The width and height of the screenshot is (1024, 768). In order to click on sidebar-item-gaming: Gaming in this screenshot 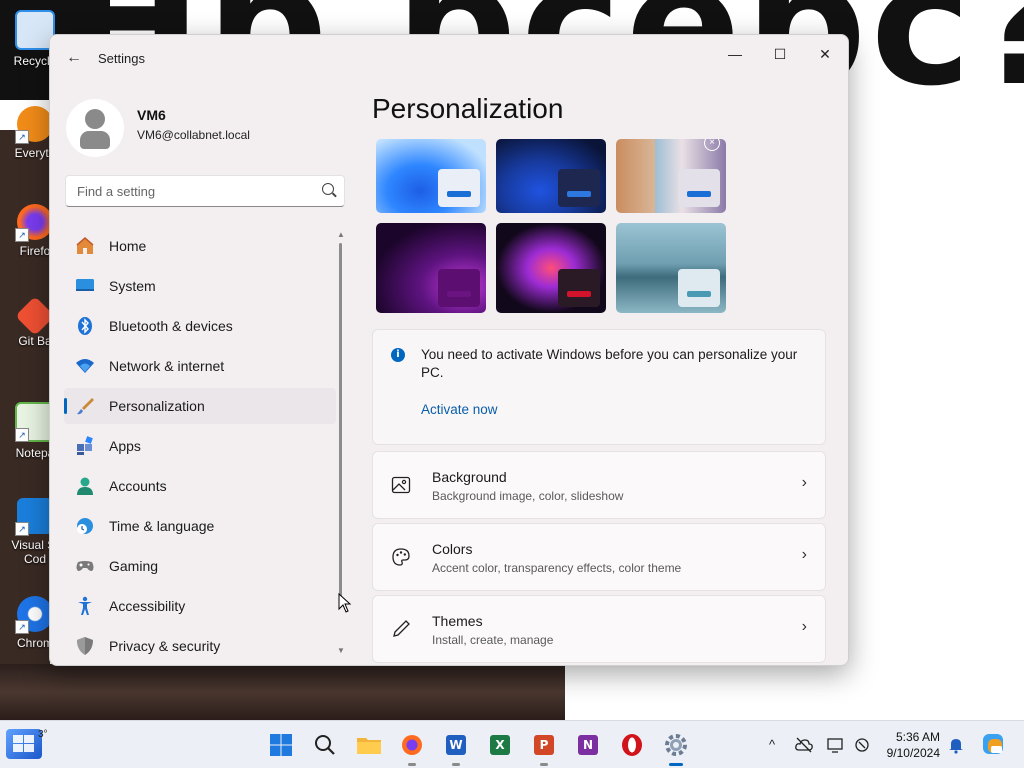, I will do `click(200, 566)`.